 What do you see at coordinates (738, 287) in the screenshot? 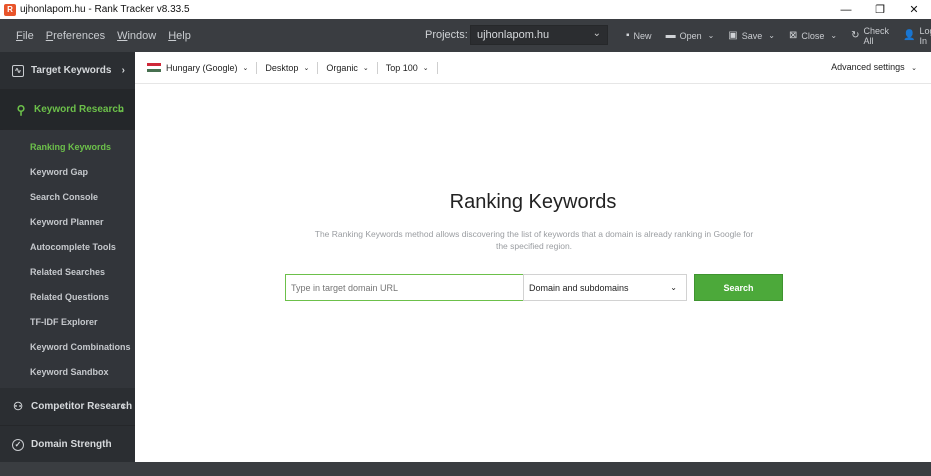
I see `search-button: Search` at bounding box center [738, 287].